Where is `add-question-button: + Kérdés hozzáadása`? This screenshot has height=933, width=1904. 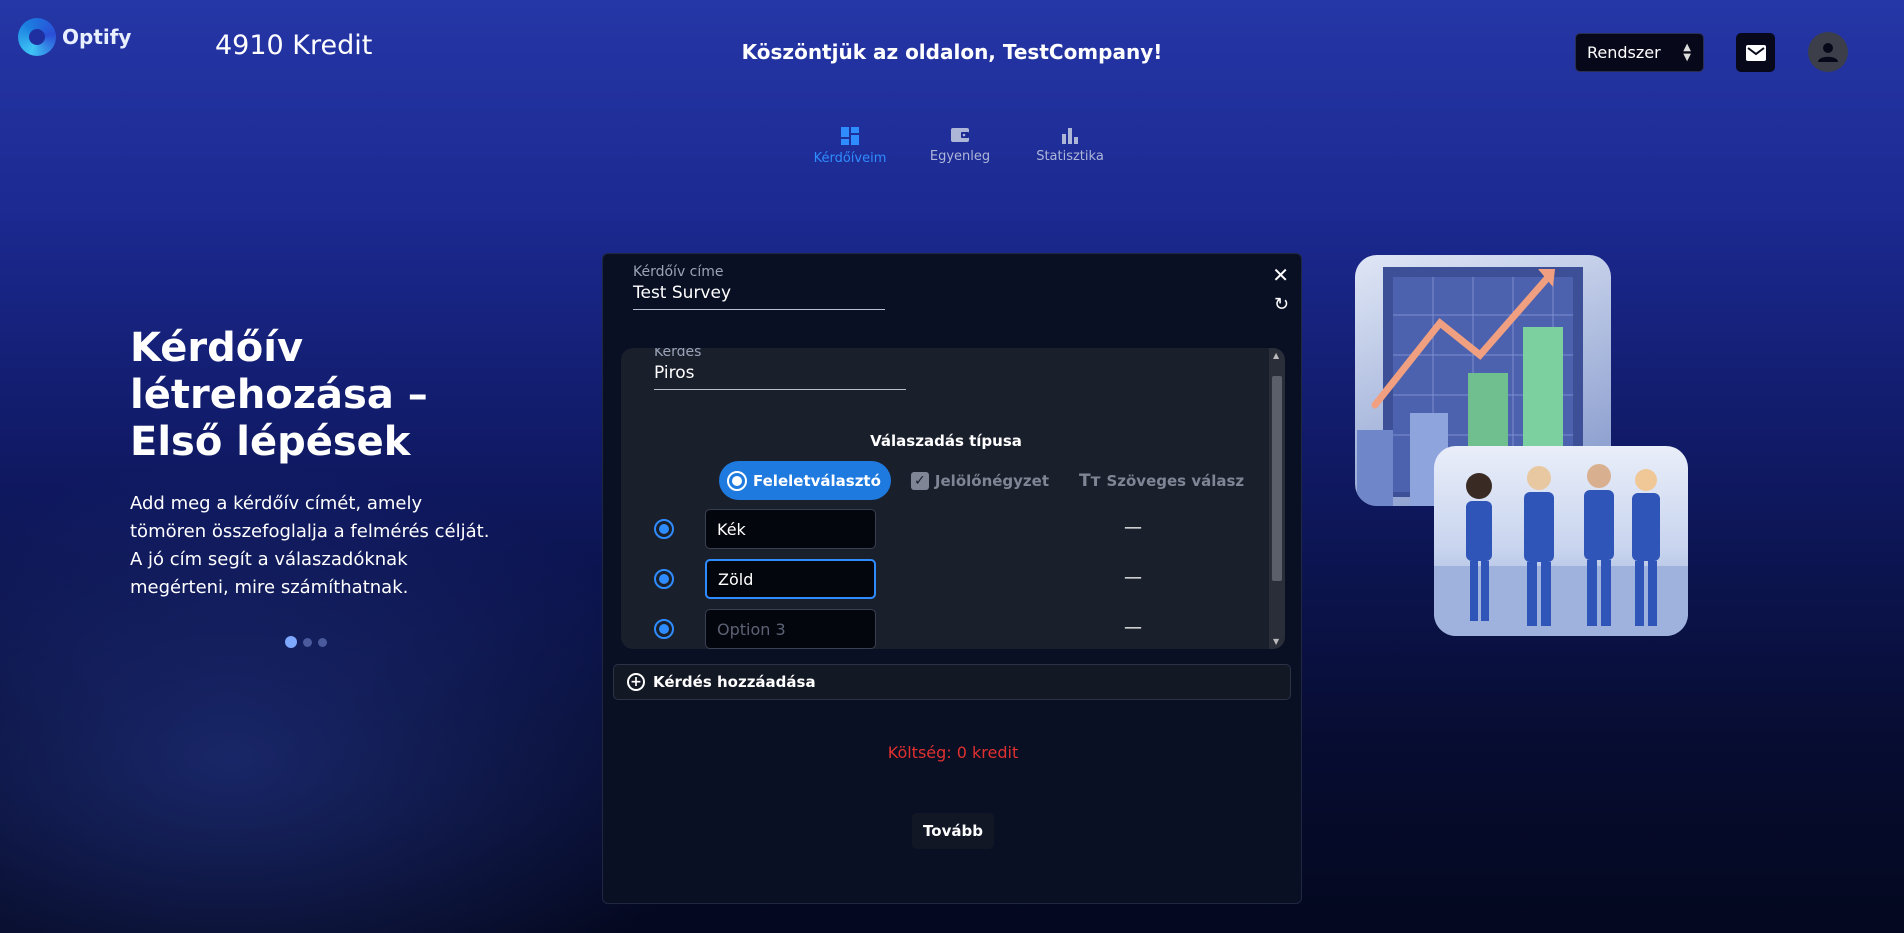 add-question-button: + Kérdés hozzáadása is located at coordinates (952, 682).